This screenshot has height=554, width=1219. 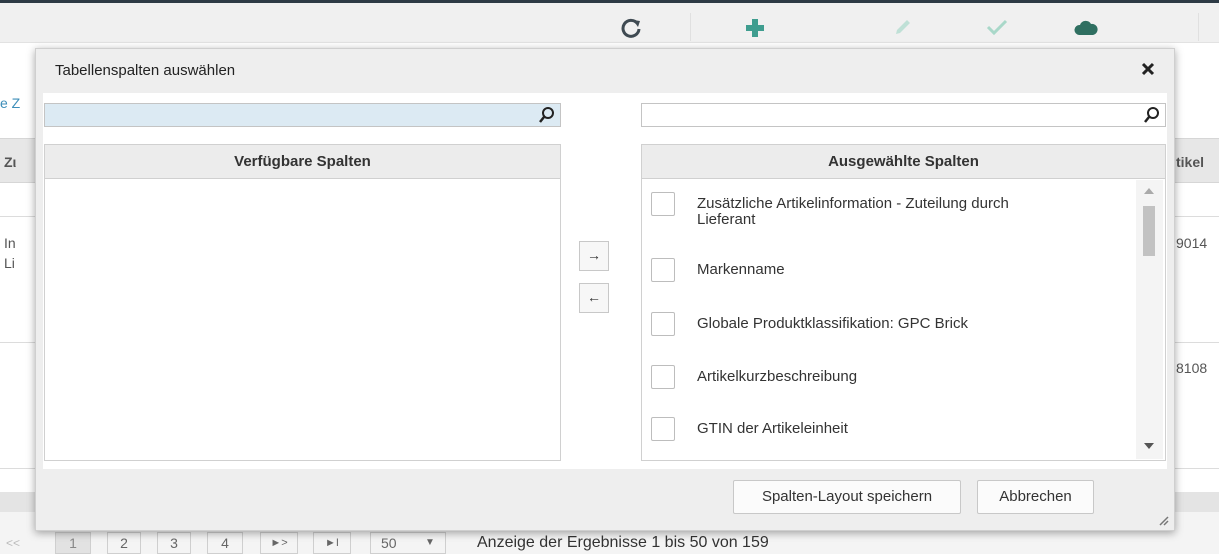 I want to click on selected-search-input, so click(x=903, y=115).